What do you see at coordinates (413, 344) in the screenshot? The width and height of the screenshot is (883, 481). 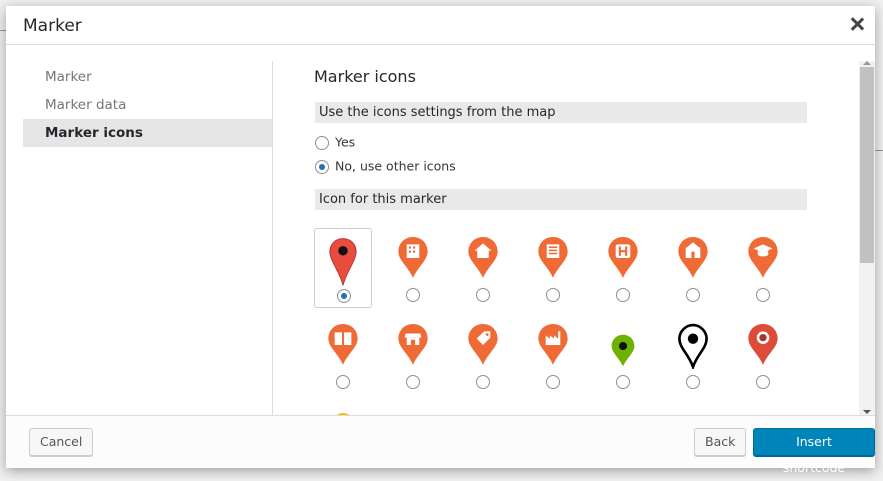 I see `shop-pin-icon` at bounding box center [413, 344].